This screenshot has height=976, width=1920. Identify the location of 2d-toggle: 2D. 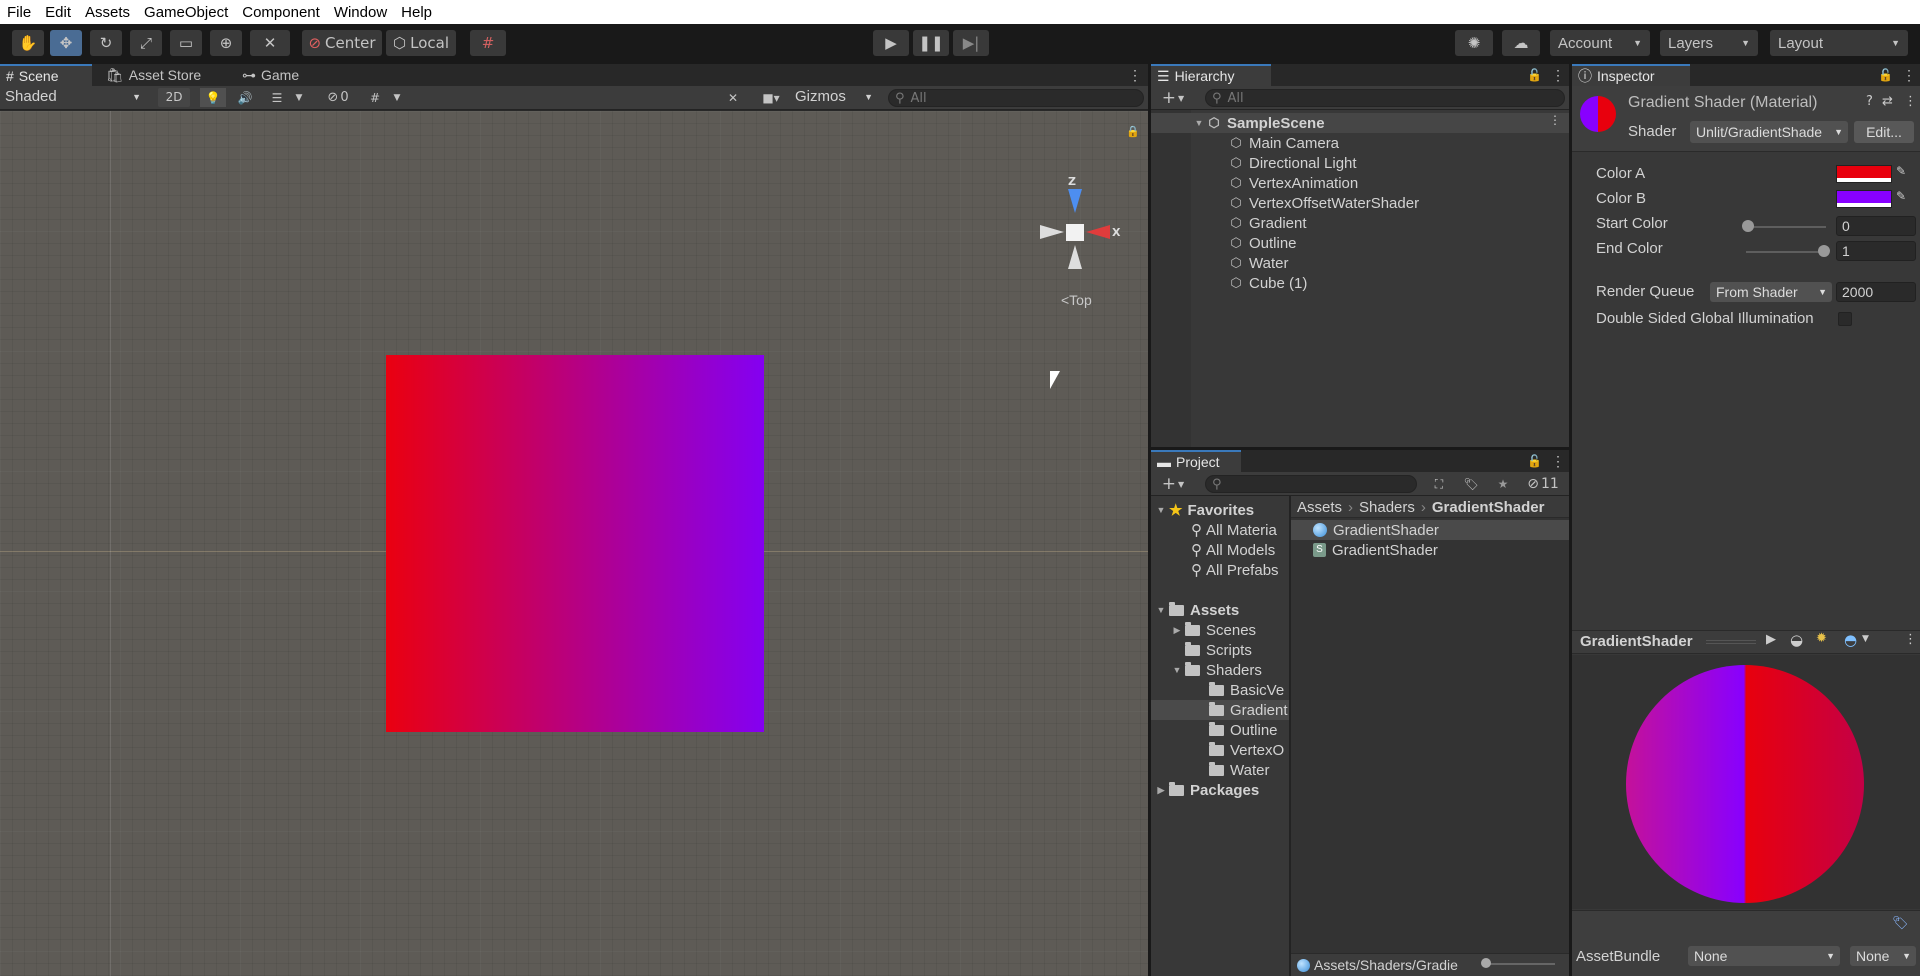
(174, 97).